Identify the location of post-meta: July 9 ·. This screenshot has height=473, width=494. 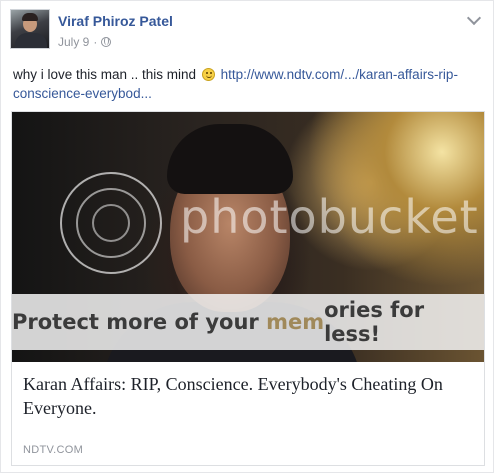
(85, 42).